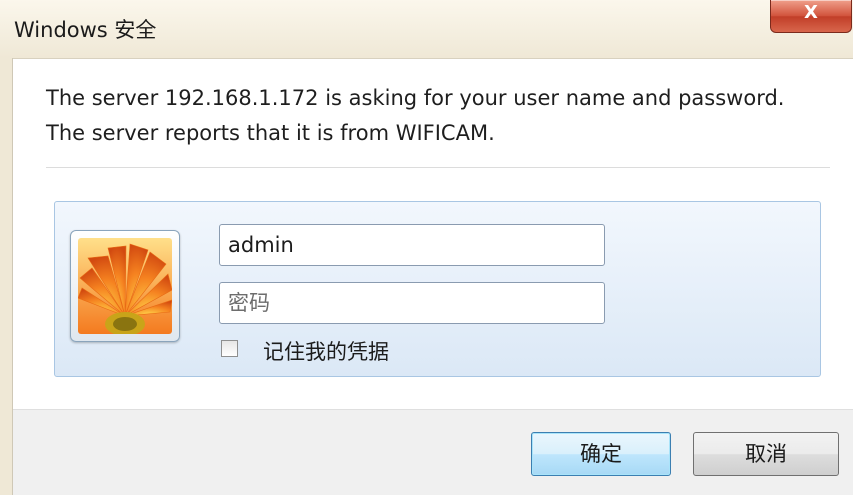 This screenshot has width=853, height=495. I want to click on cancel-button: 取消, so click(766, 454).